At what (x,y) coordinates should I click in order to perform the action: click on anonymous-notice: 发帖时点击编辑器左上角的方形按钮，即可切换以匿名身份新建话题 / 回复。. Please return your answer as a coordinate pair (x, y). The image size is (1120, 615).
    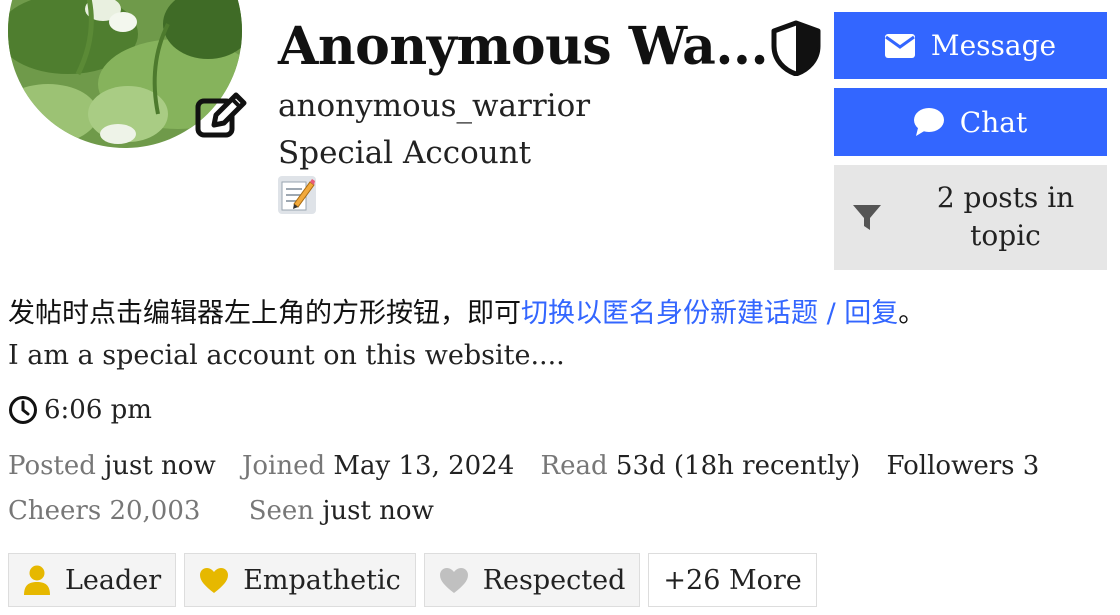
    Looking at the image, I should click on (466, 314).